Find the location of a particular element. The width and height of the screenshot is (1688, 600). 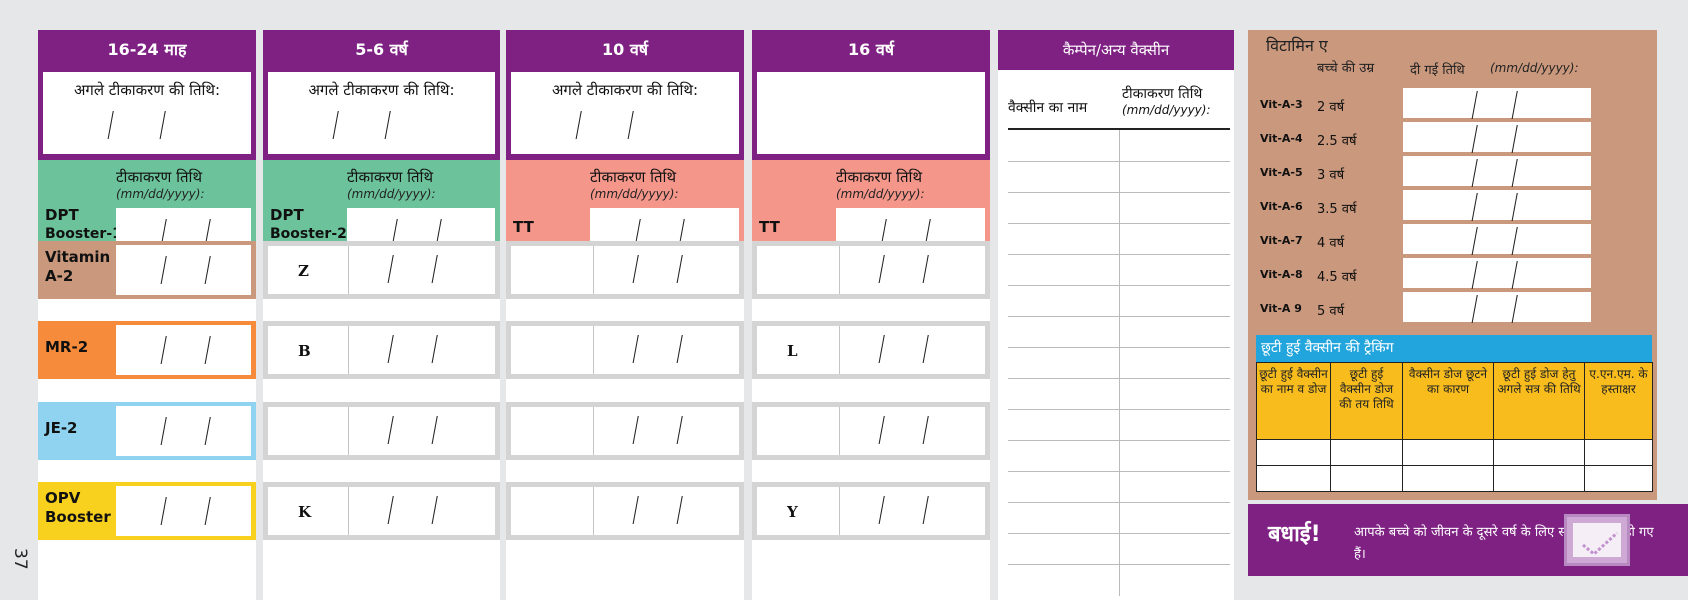

dose-row: Vitamin A-2// is located at coordinates (147, 270).